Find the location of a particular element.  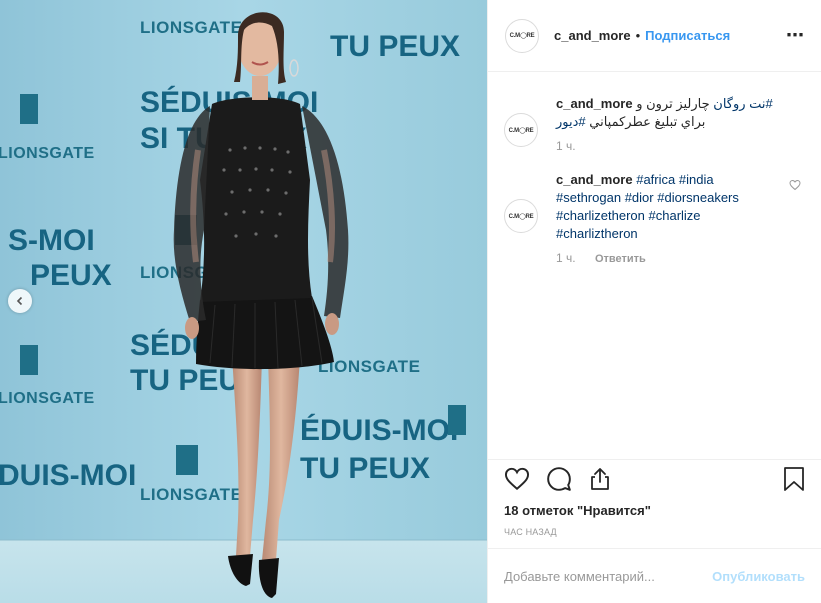

bookmark-icon is located at coordinates (794, 479).